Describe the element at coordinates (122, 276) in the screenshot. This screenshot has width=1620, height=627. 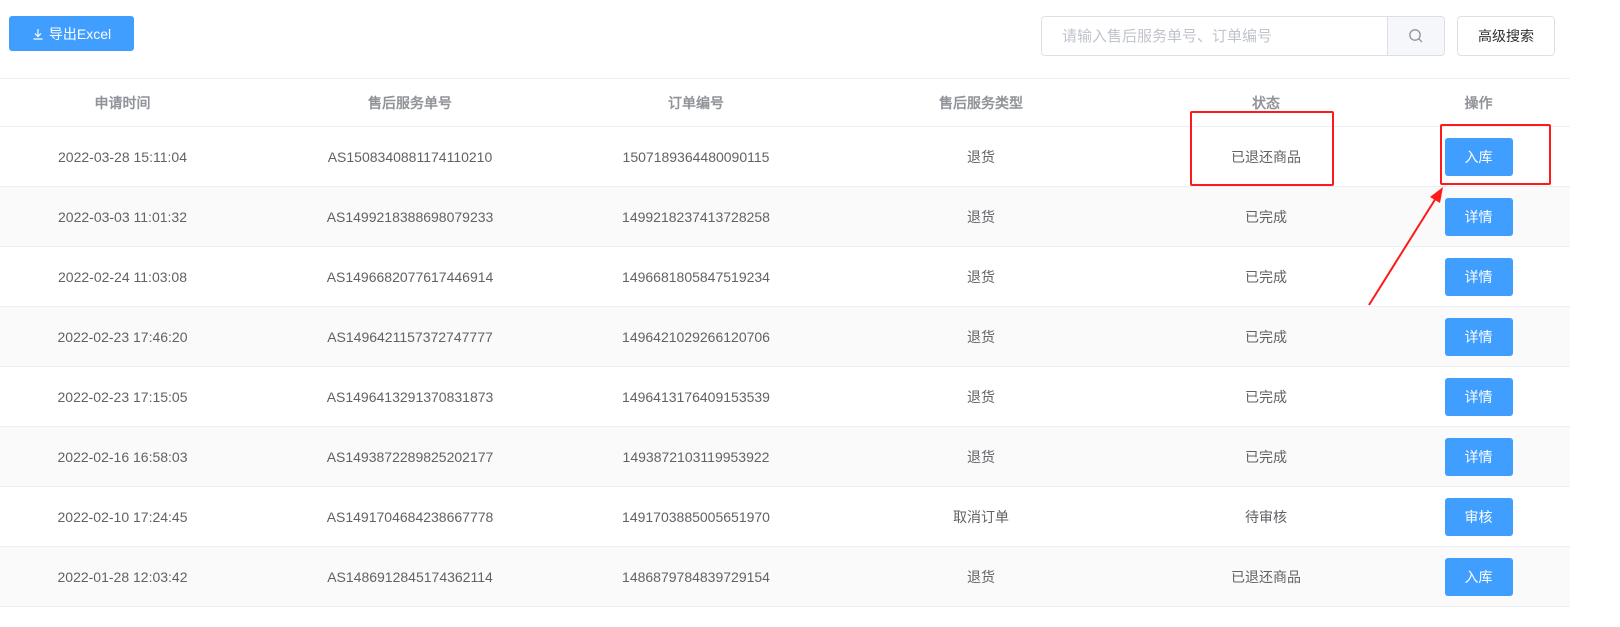
I see `cell-apply-time: 2022-02-24 11:03:08` at that location.